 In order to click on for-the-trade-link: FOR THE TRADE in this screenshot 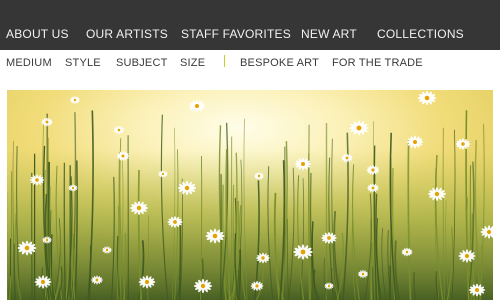, I will do `click(377, 63)`.